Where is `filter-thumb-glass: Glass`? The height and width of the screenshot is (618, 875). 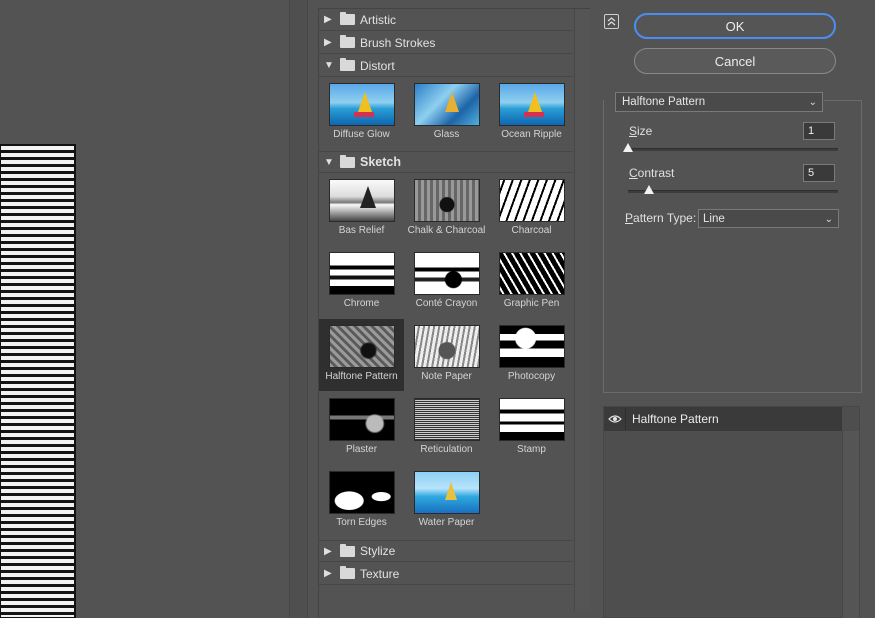
filter-thumb-glass: Glass is located at coordinates (446, 113).